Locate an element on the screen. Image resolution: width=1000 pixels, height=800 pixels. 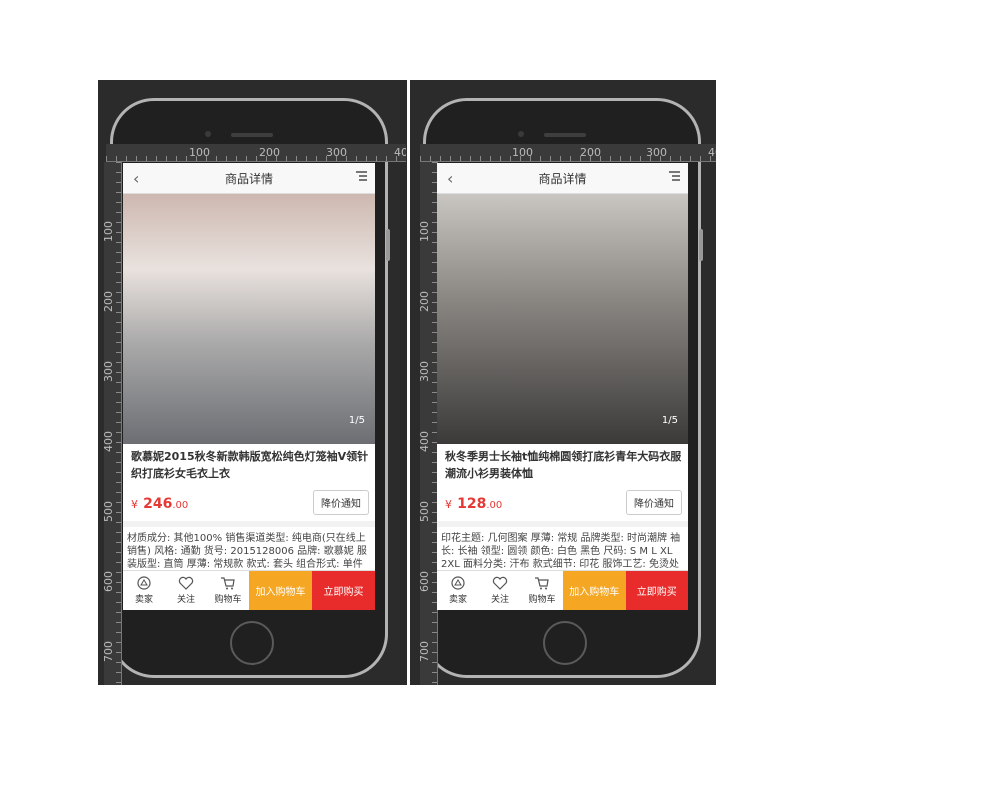
price-integer: 246 is located at coordinates (158, 504).